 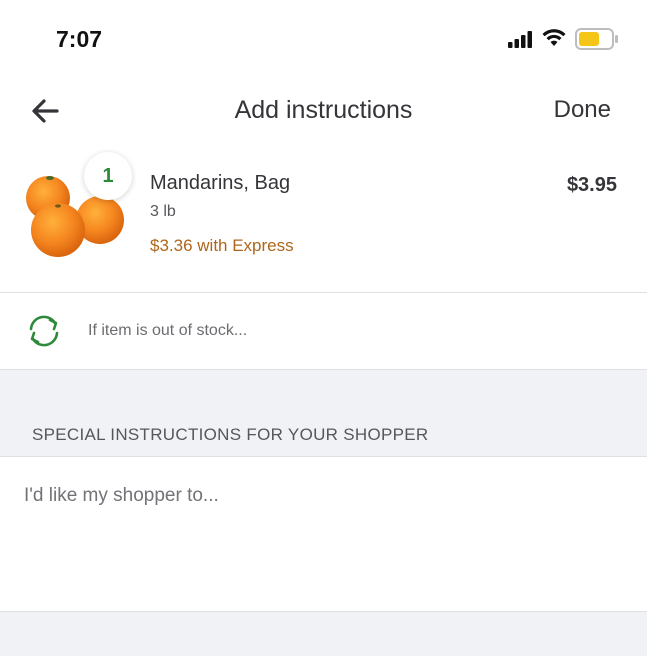 What do you see at coordinates (163, 211) in the screenshot?
I see `item-size: 3 lb` at bounding box center [163, 211].